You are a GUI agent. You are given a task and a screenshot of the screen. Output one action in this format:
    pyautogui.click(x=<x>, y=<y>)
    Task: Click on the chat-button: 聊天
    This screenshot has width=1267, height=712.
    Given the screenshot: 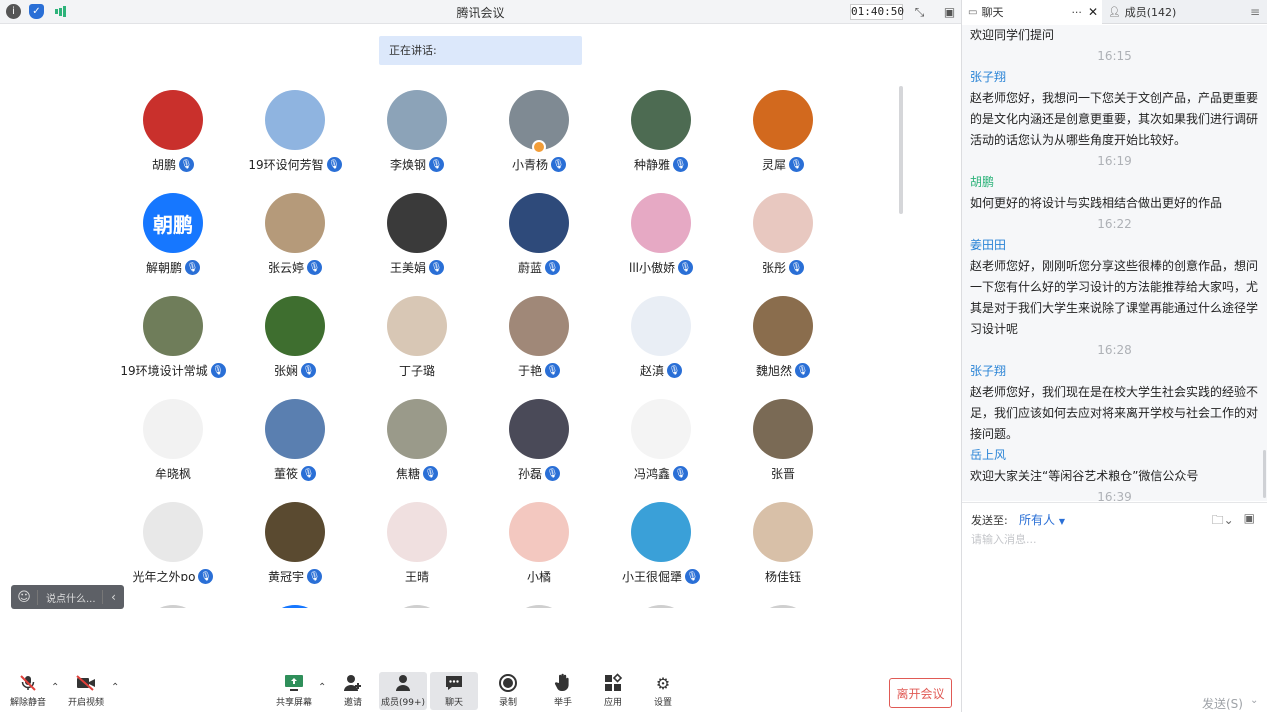 What is the action you would take?
    pyautogui.click(x=454, y=691)
    